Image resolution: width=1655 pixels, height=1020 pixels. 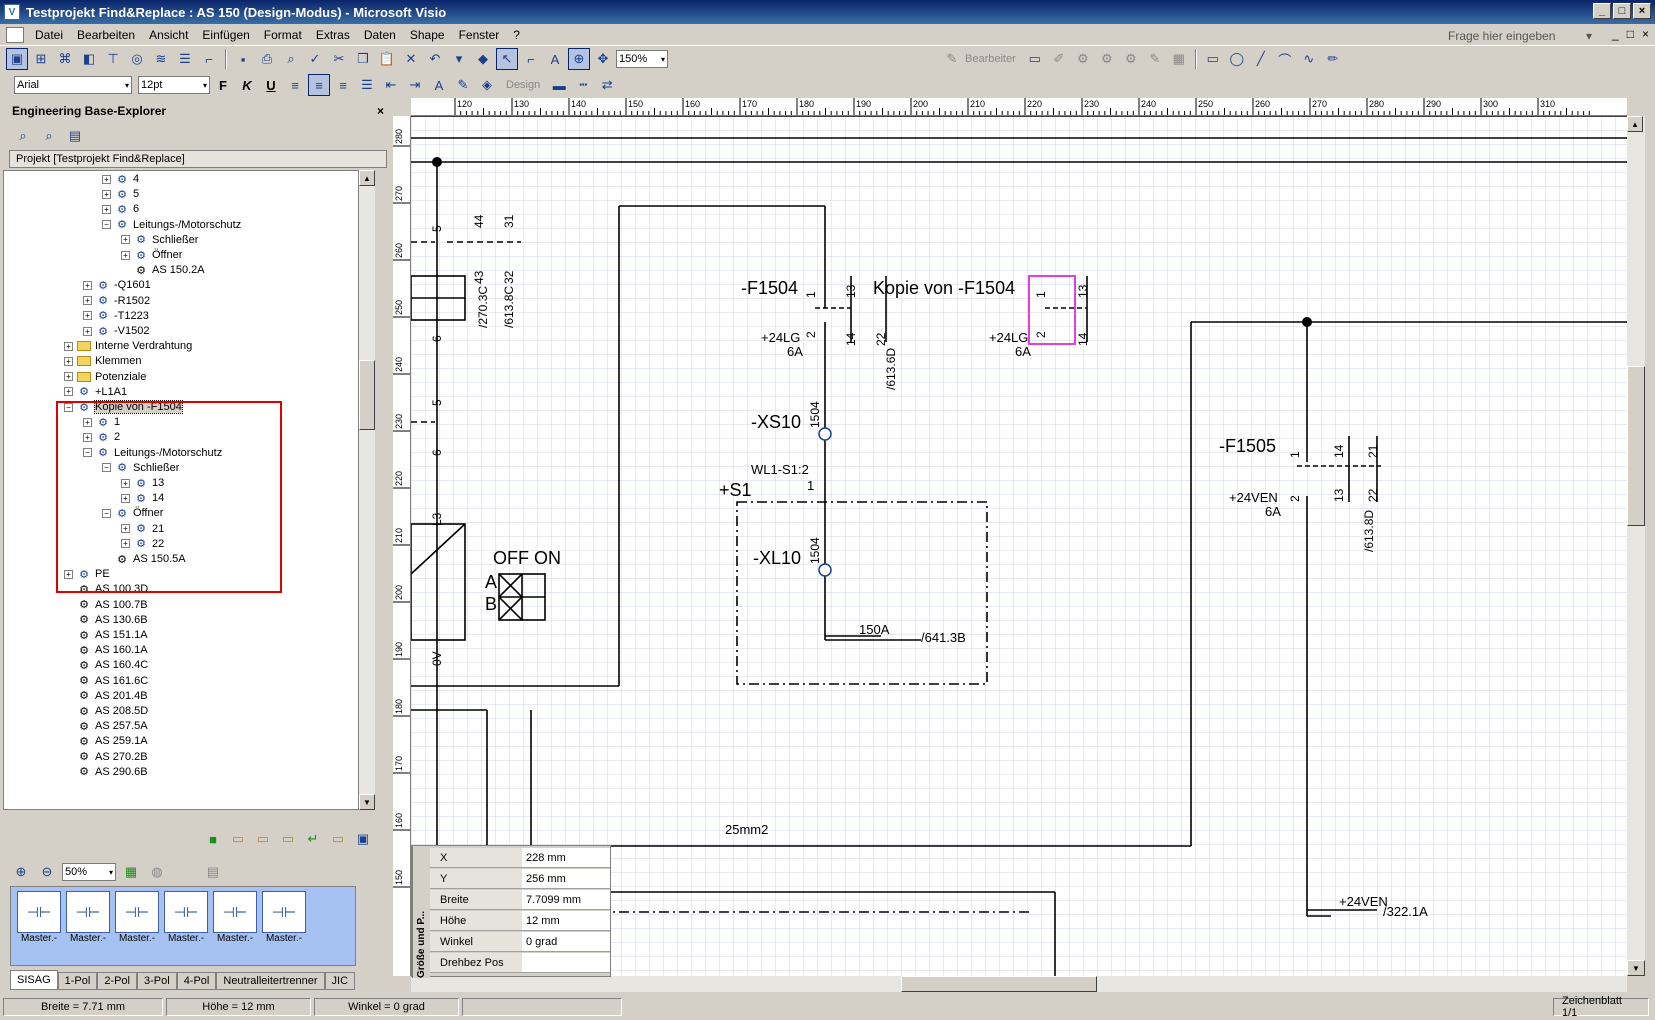 What do you see at coordinates (363, 839) in the screenshot?
I see `properties-icon: ▣` at bounding box center [363, 839].